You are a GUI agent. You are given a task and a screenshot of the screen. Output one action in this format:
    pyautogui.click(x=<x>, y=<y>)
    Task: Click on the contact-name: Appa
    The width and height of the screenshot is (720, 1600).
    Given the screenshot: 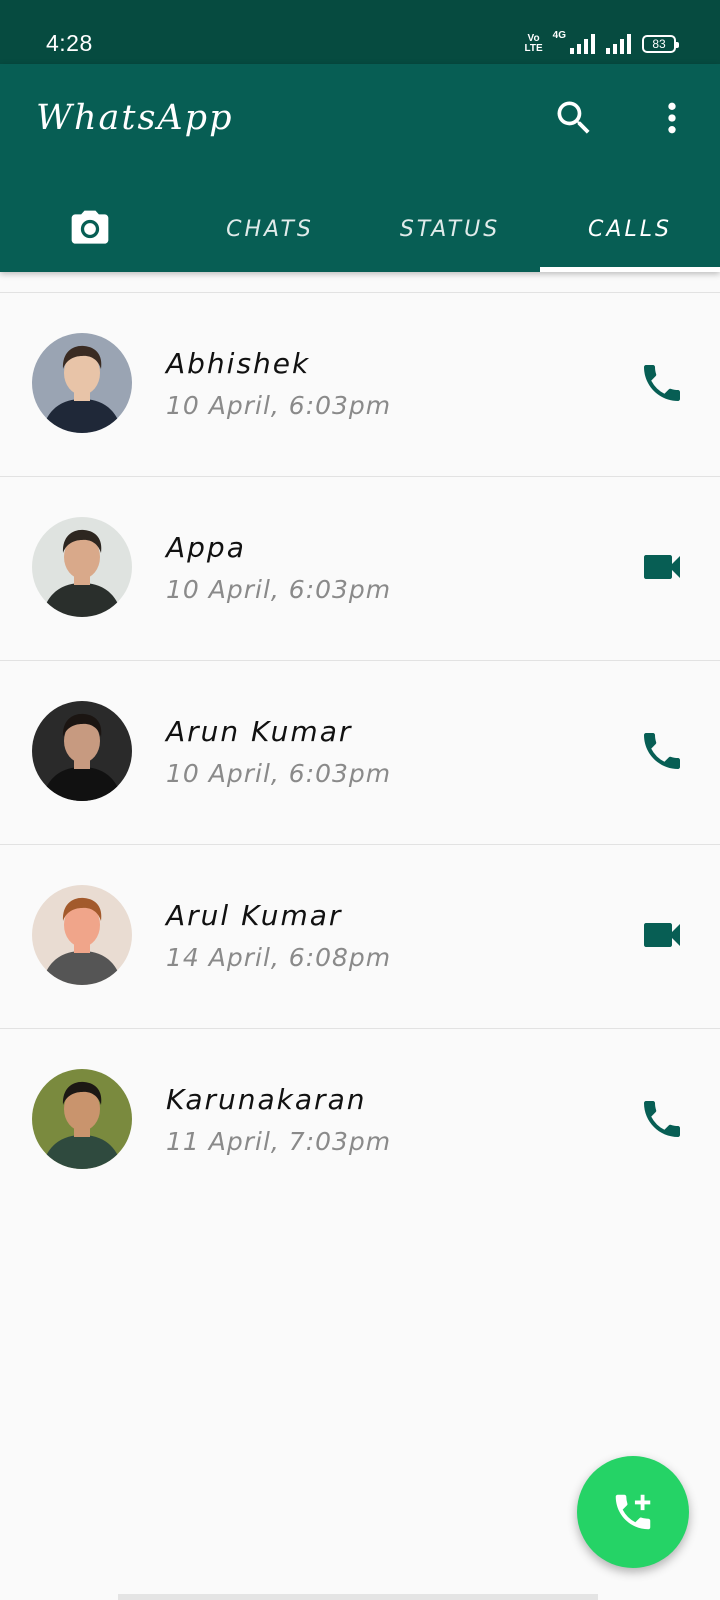 What is the action you would take?
    pyautogui.click(x=206, y=547)
    